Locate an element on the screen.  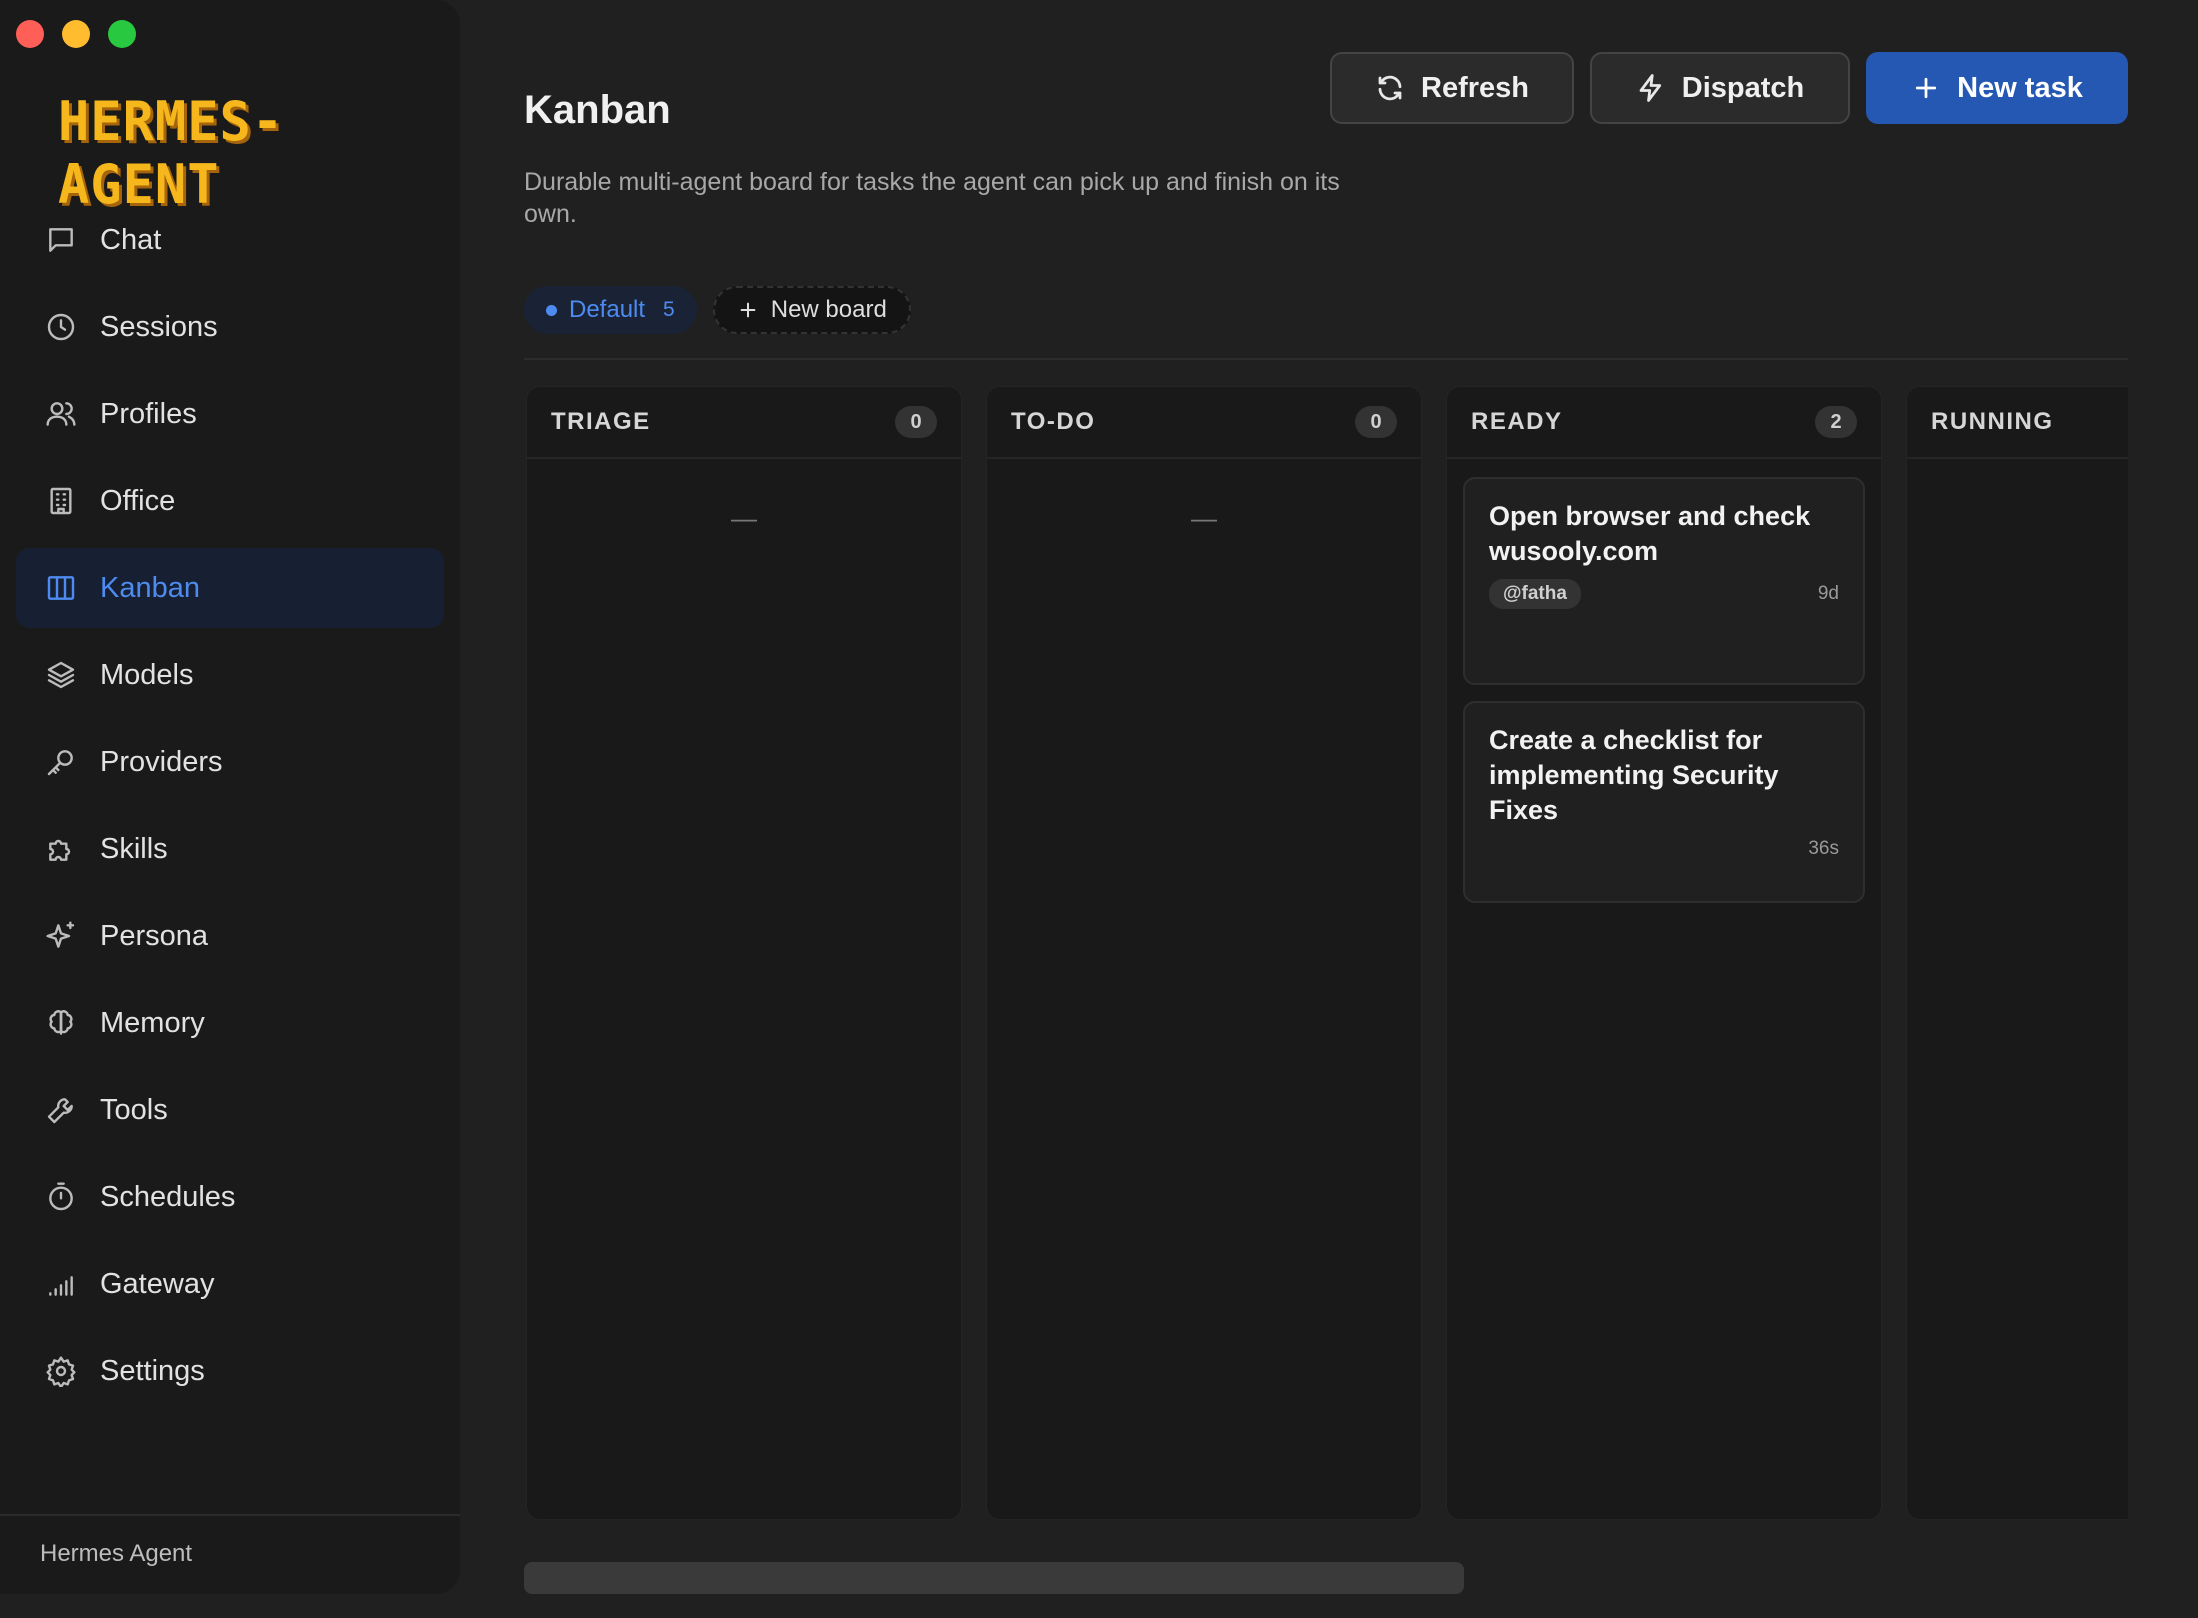
timer-icon is located at coordinates (61, 1197).